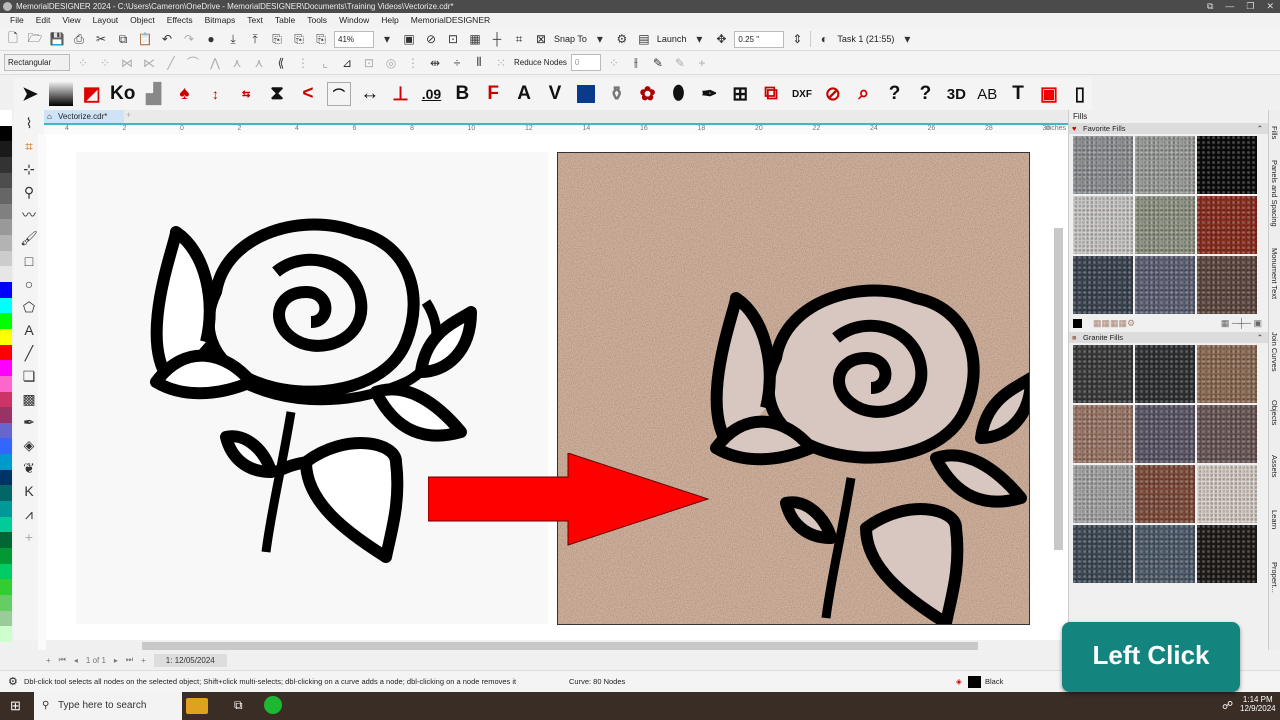 The width and height of the screenshot is (1280, 720). What do you see at coordinates (679, 94) in the screenshot?
I see `oval-icon: ⬮` at bounding box center [679, 94].